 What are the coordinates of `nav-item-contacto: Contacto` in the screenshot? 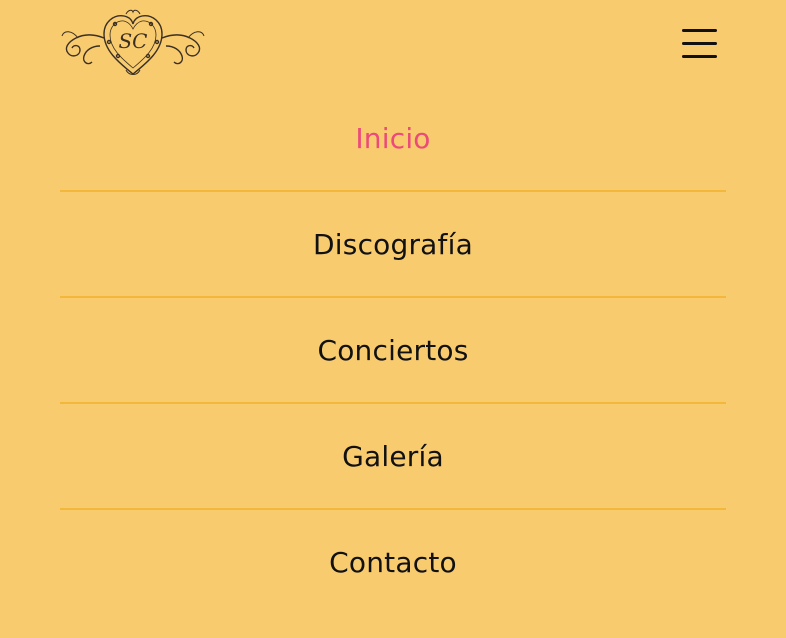 It's located at (393, 562).